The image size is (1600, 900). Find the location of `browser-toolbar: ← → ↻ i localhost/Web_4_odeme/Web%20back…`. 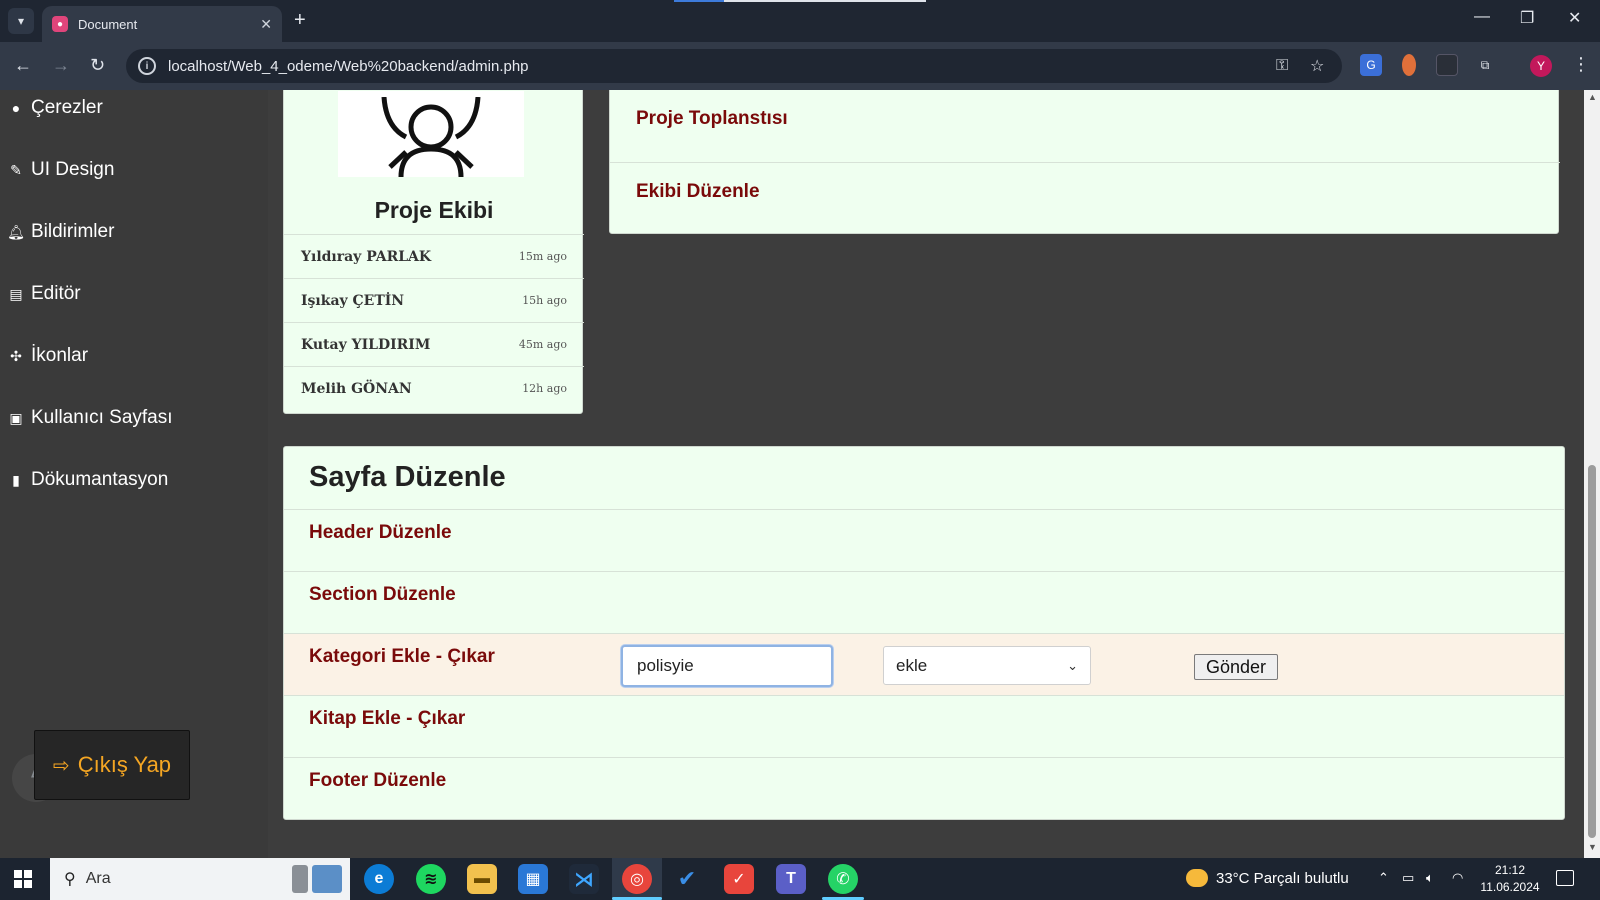

browser-toolbar: ← → ↻ i localhost/Web_4_odeme/Web%20back… is located at coordinates (800, 66).